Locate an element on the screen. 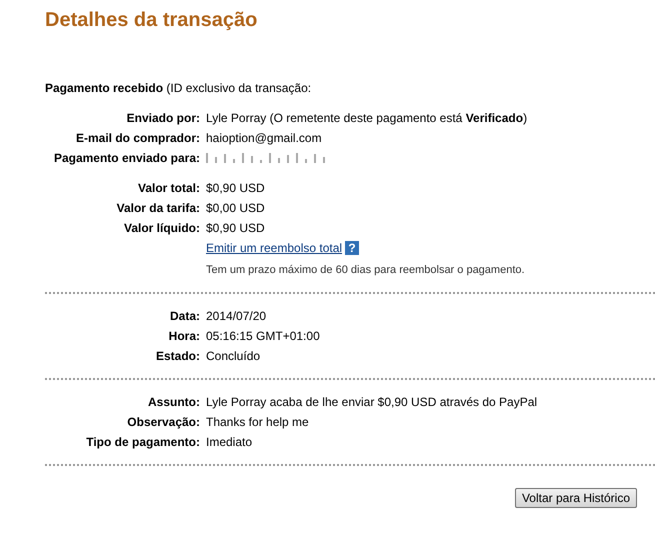 The image size is (655, 544). field-value: Thanks for help me is located at coordinates (257, 422).